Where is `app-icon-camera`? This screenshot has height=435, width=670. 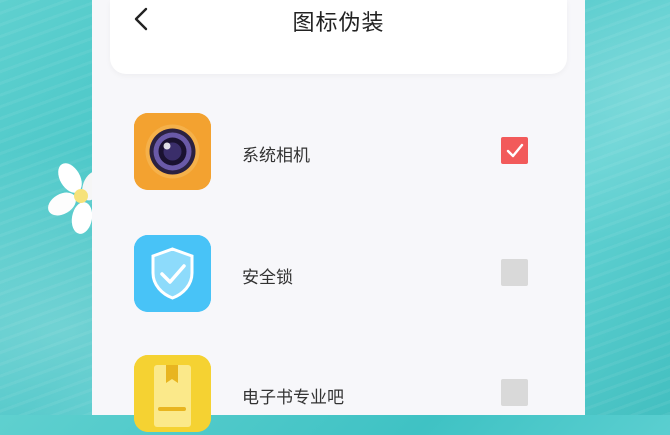 app-icon-camera is located at coordinates (172, 151).